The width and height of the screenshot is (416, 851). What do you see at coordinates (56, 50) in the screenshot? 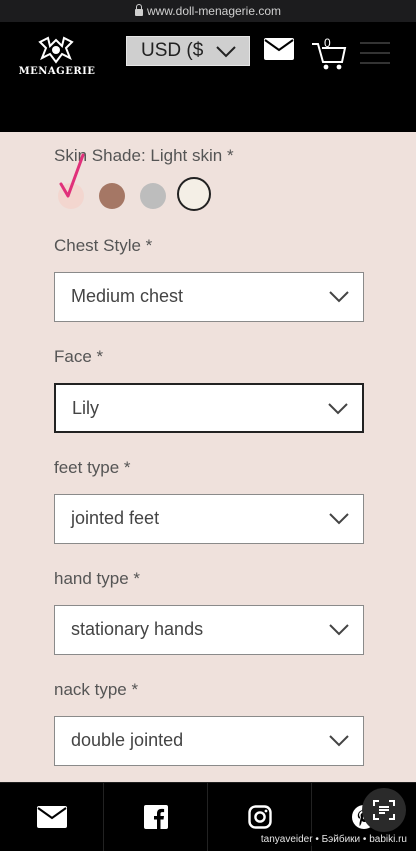
I see `logo-mark-icon` at bounding box center [56, 50].